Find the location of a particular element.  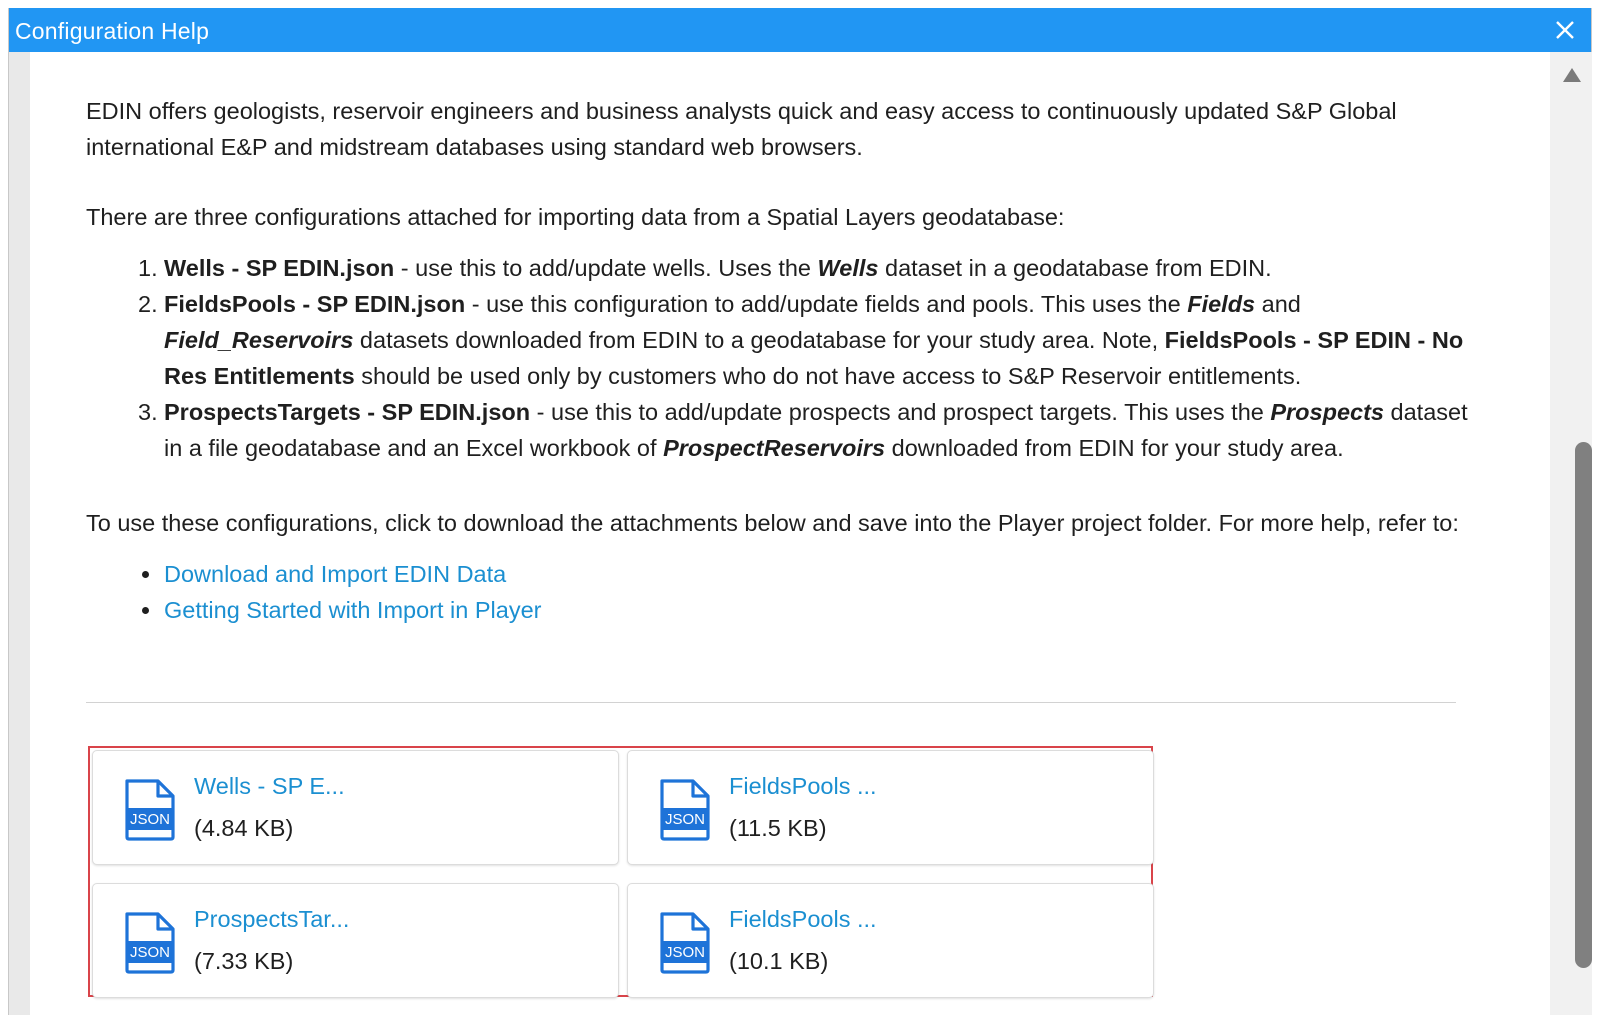

vertical-scrollbar is located at coordinates (1571, 533).